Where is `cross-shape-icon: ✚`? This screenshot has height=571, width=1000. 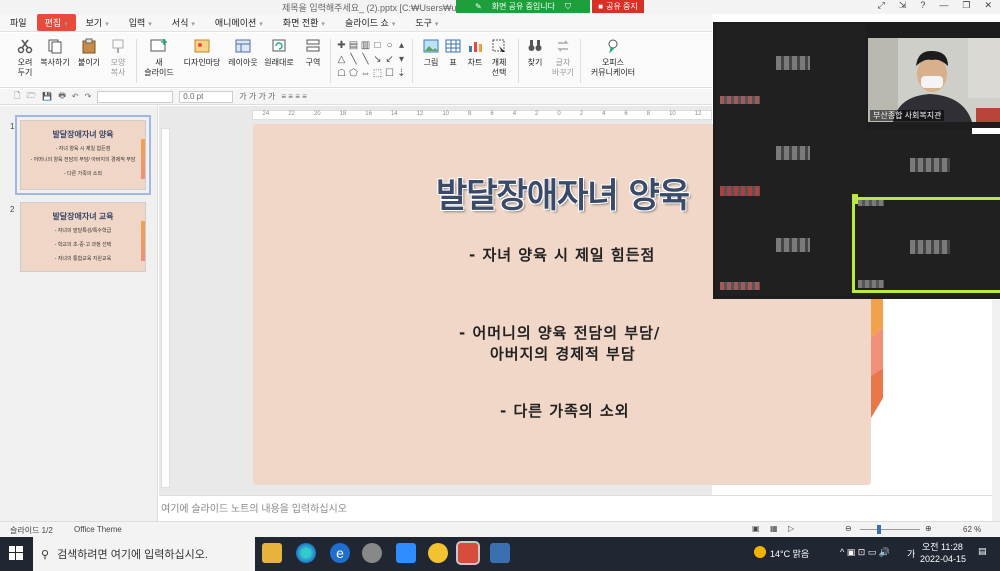
cross-shape-icon: ✚ is located at coordinates (341, 46).